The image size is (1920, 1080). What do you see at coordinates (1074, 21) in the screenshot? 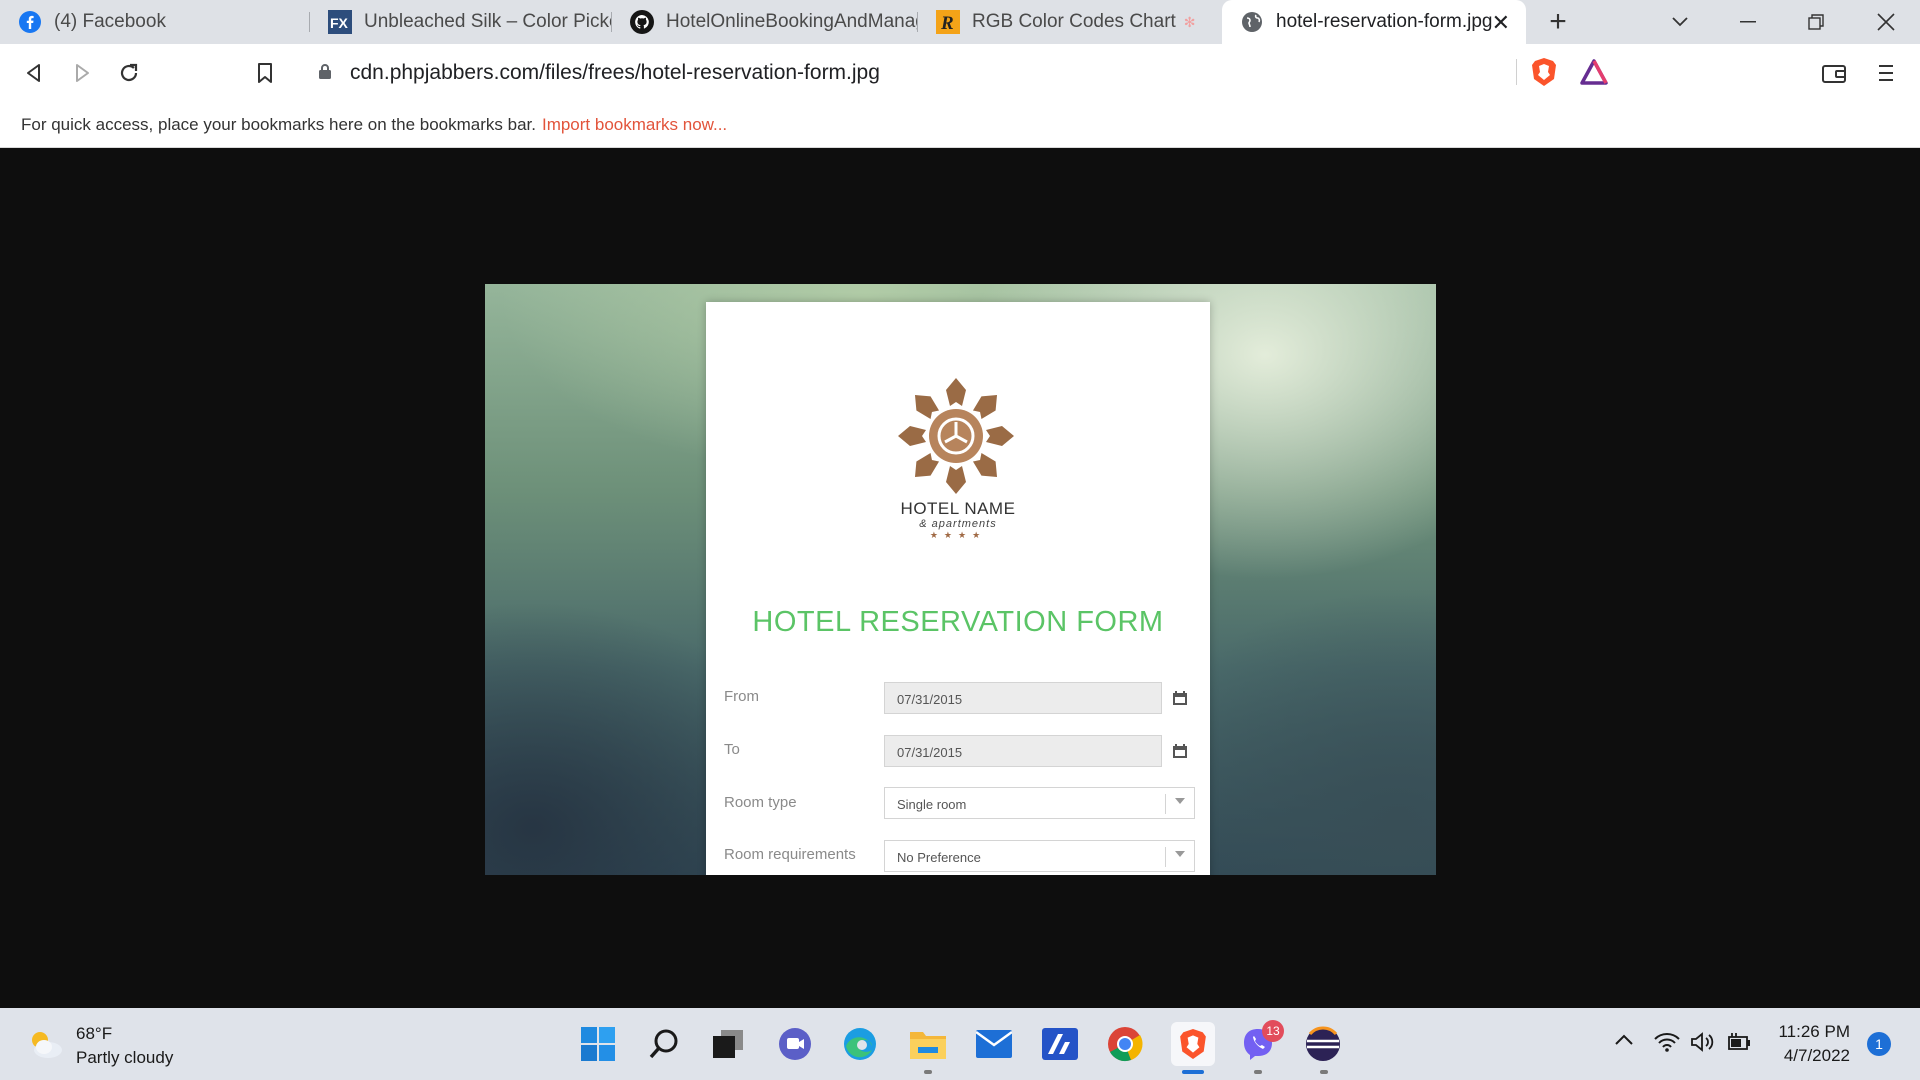
I see `tab-title: RGB Color Codes Chart` at bounding box center [1074, 21].